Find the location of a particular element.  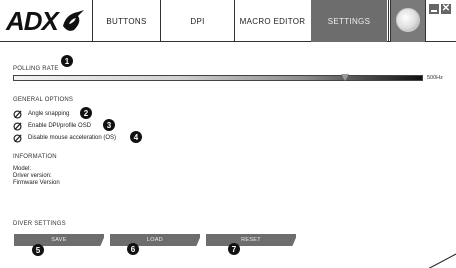

option-enable-osd: Enable DPI/profile OSD is located at coordinates (52, 126).